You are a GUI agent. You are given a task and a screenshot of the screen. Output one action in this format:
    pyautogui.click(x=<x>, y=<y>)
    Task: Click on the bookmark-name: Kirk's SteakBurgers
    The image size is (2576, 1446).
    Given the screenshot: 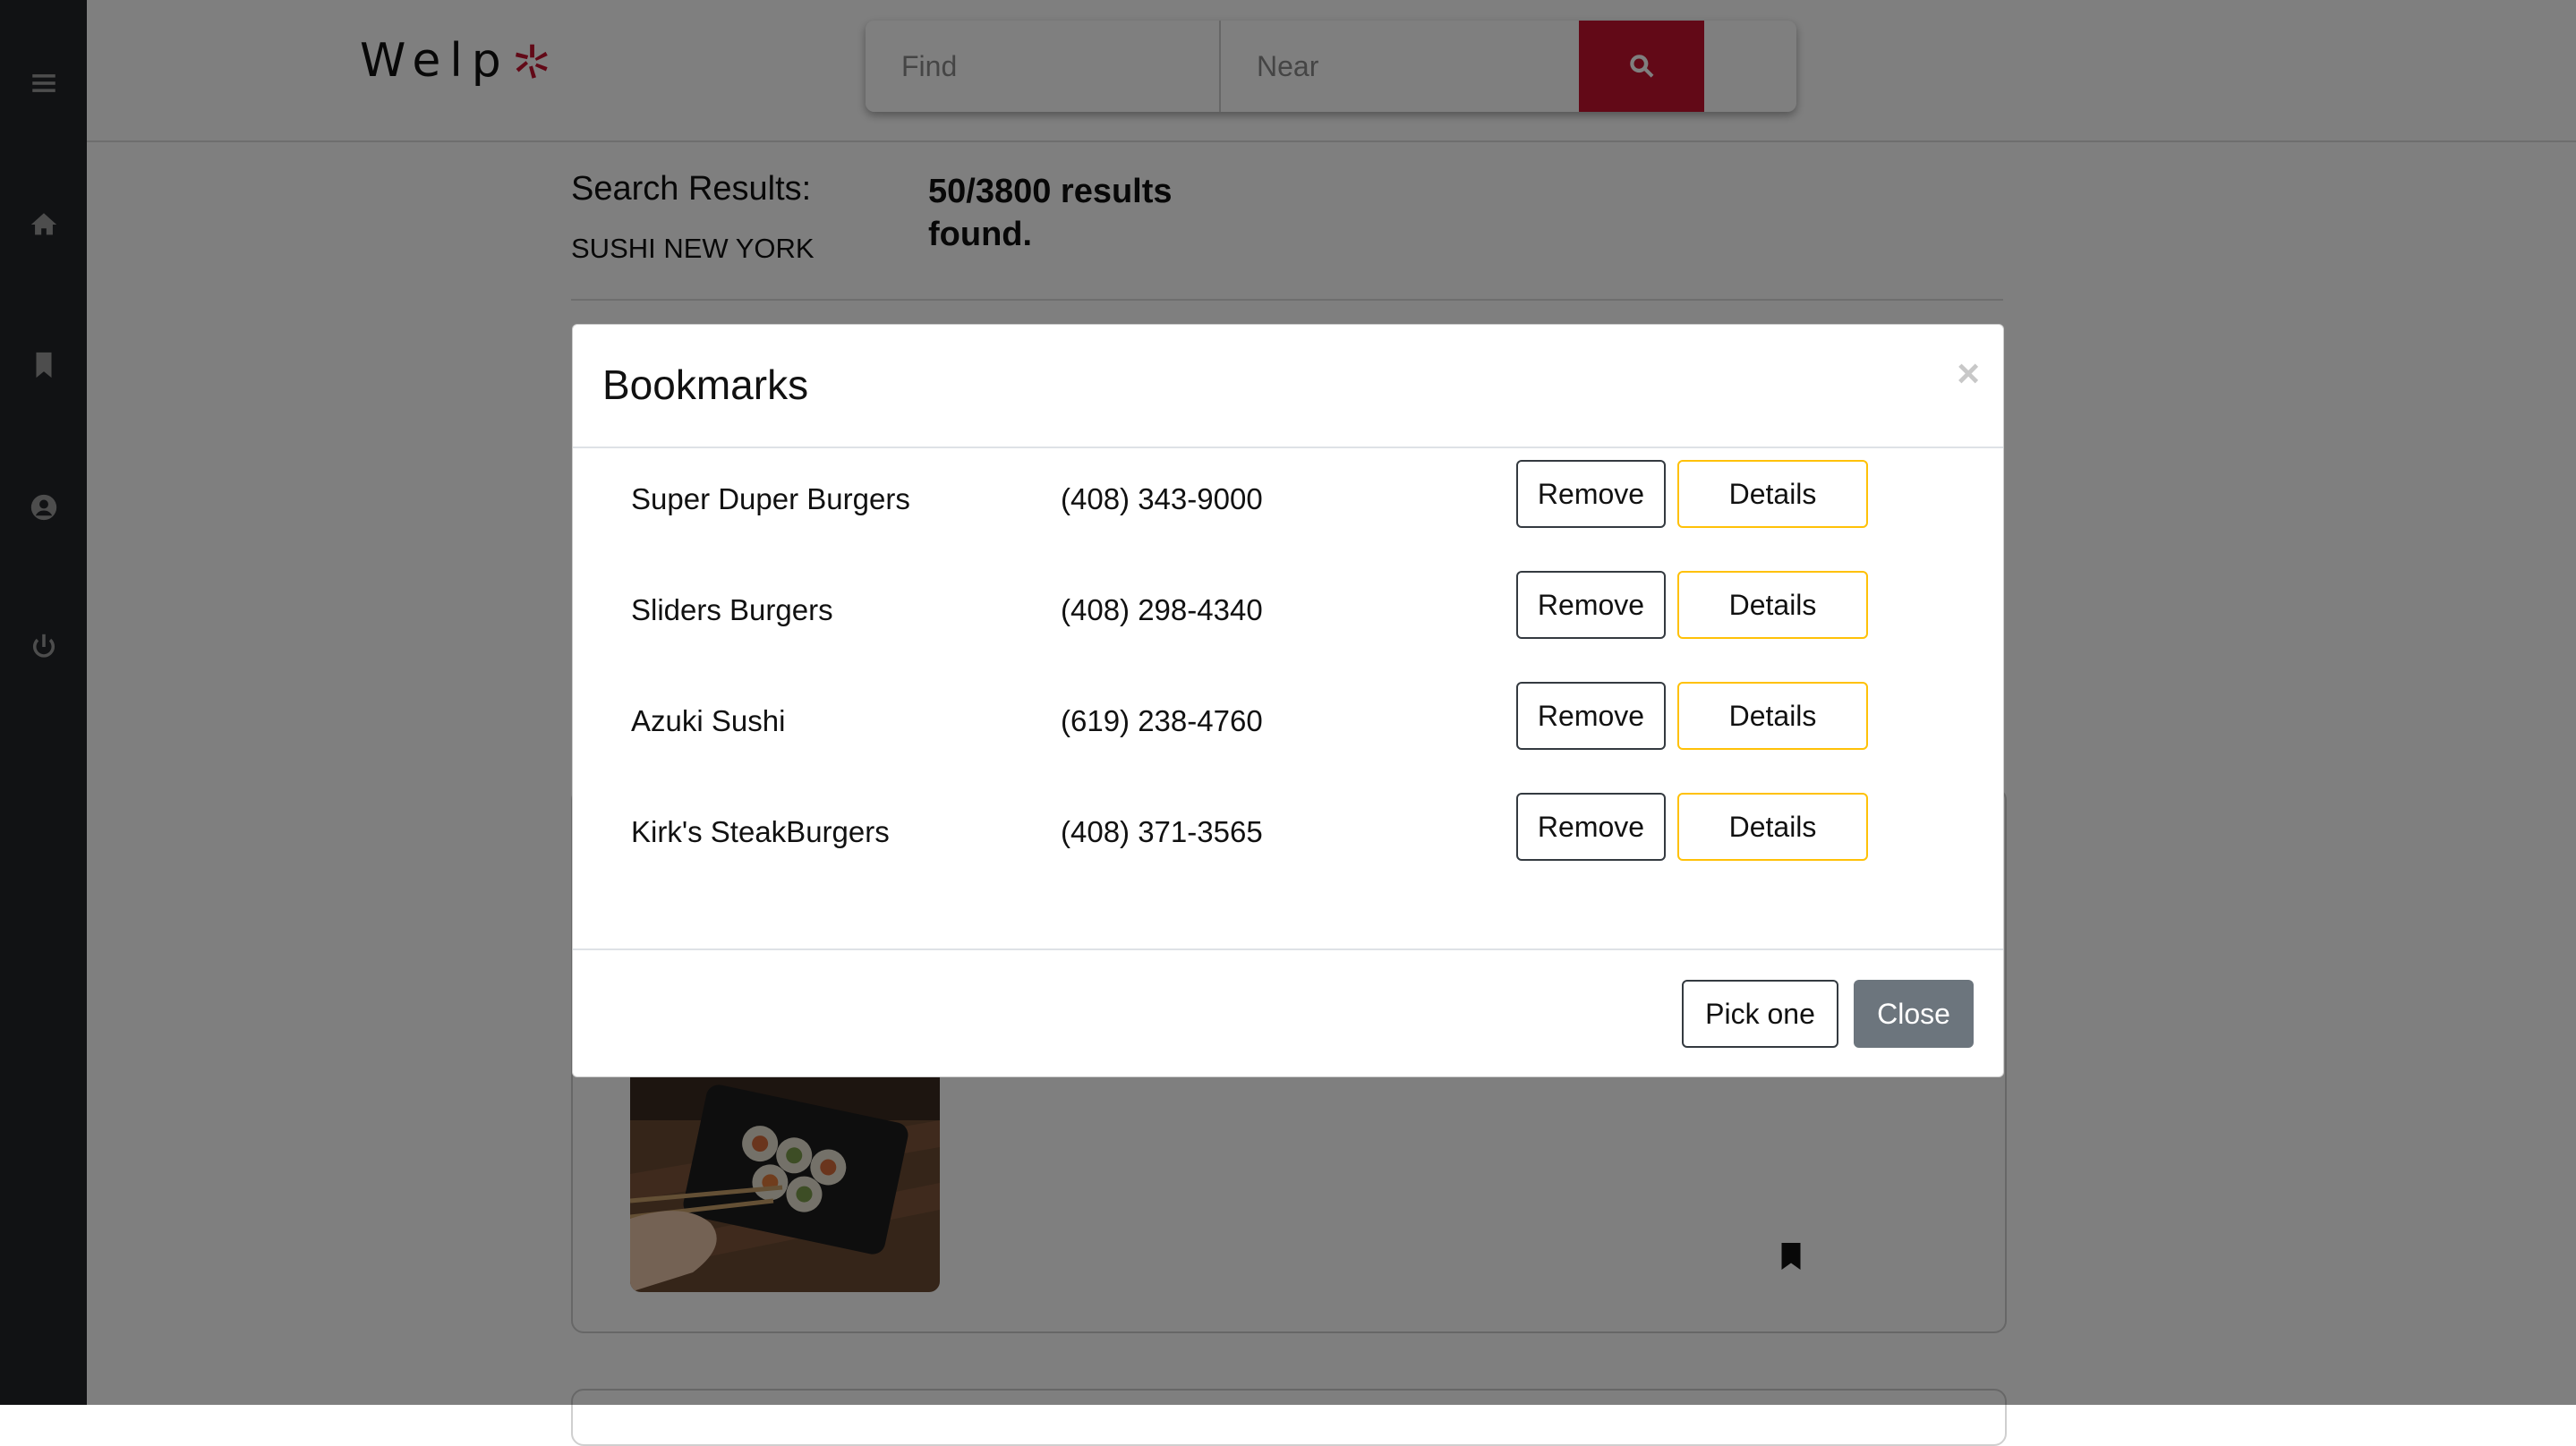 What is the action you would take?
    pyautogui.click(x=760, y=831)
    